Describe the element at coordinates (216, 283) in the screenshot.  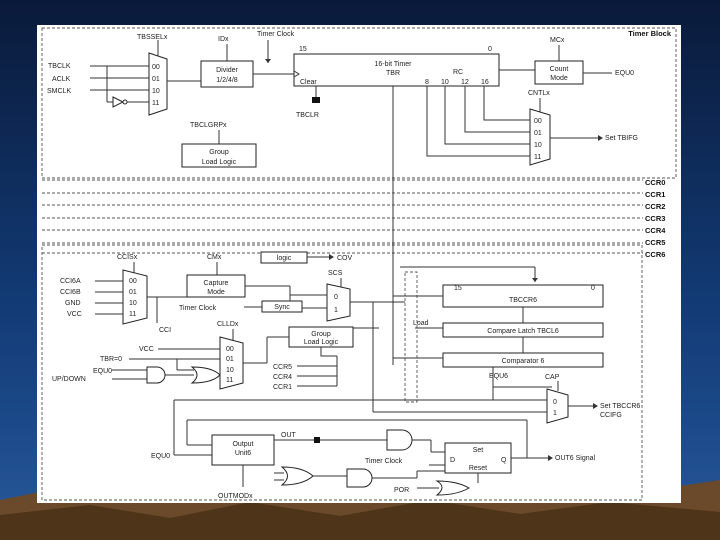
I see `capture-mode-title: Capture` at that location.